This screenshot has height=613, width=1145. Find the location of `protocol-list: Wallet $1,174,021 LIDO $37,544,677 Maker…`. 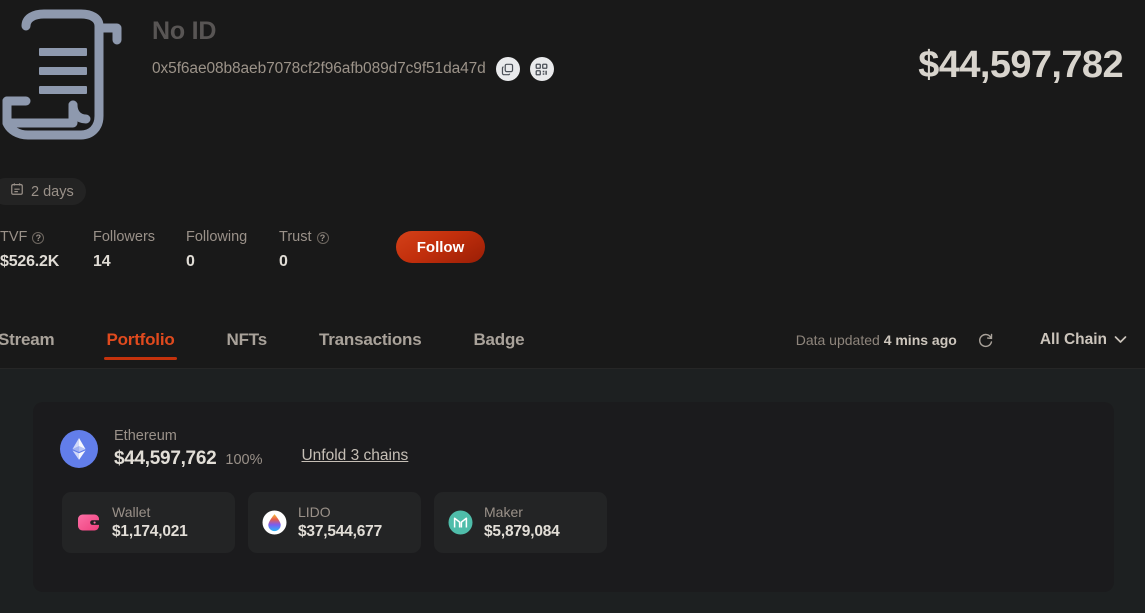

protocol-list: Wallet $1,174,021 LIDO $37,544,677 Maker… is located at coordinates (573, 511).